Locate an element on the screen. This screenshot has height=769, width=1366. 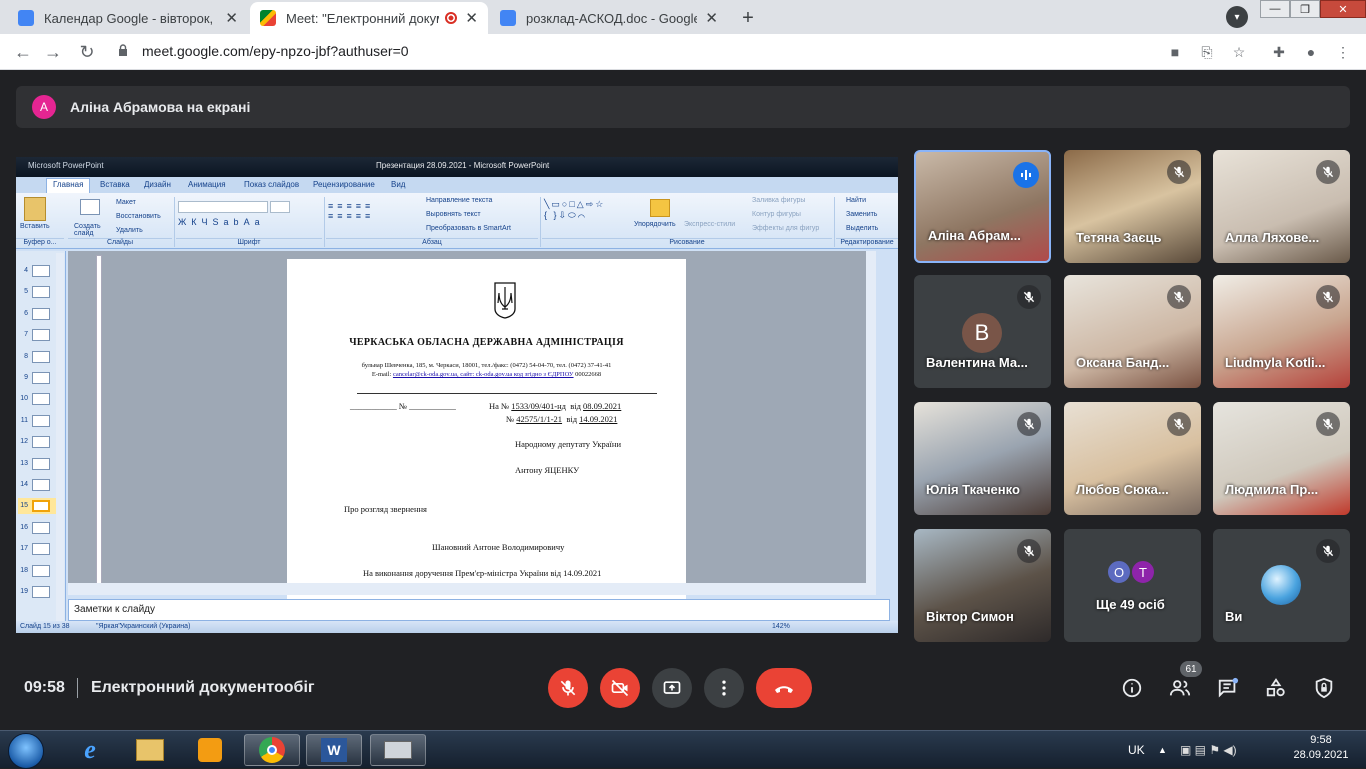
lock-icon is located at coordinates (123, 50).